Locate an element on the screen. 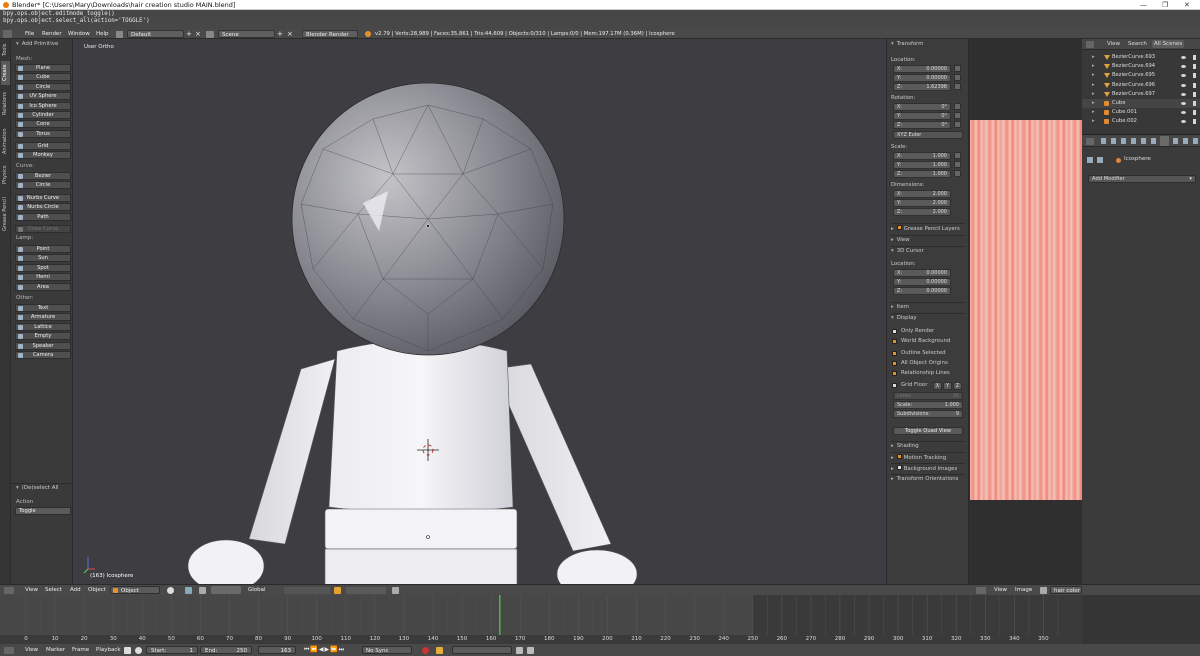 This screenshot has height=656, width=1200. grid-subdivisions-field: Subdivisions: 9 is located at coordinates (928, 414).